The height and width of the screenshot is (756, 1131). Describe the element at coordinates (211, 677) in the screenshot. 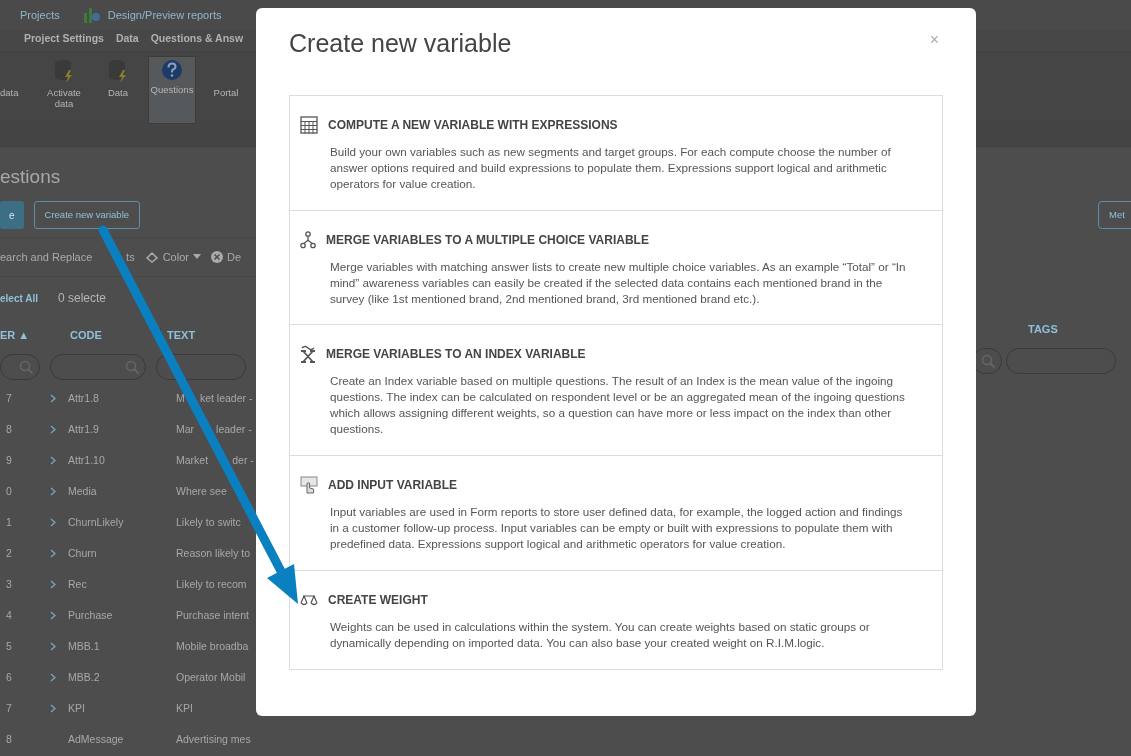

I see `text-cell-text: Operator Mobil` at that location.